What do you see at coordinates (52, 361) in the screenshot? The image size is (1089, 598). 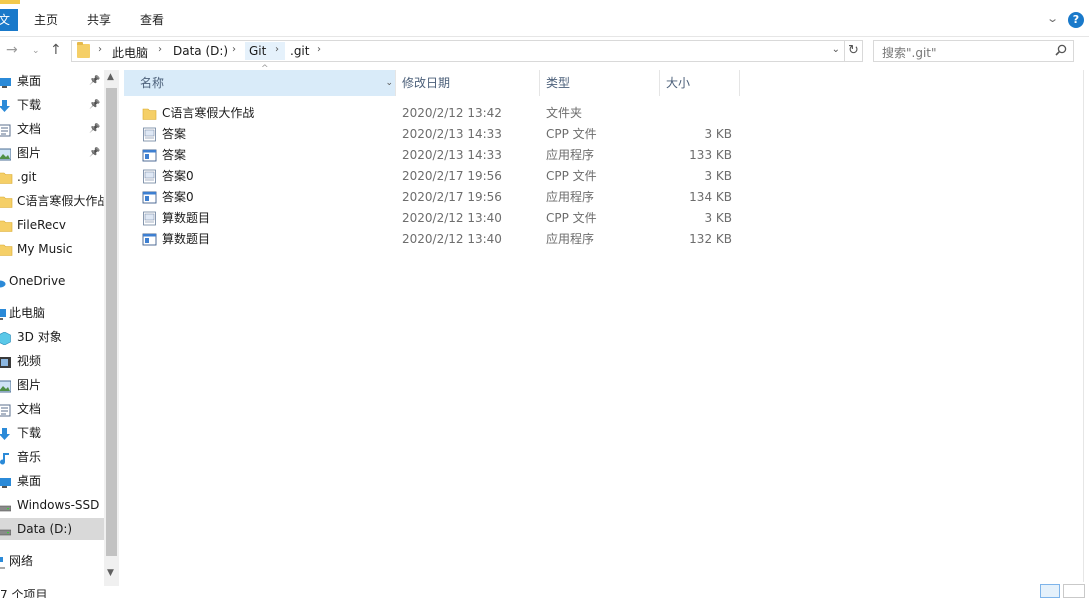 I see `nav-item: 视频` at bounding box center [52, 361].